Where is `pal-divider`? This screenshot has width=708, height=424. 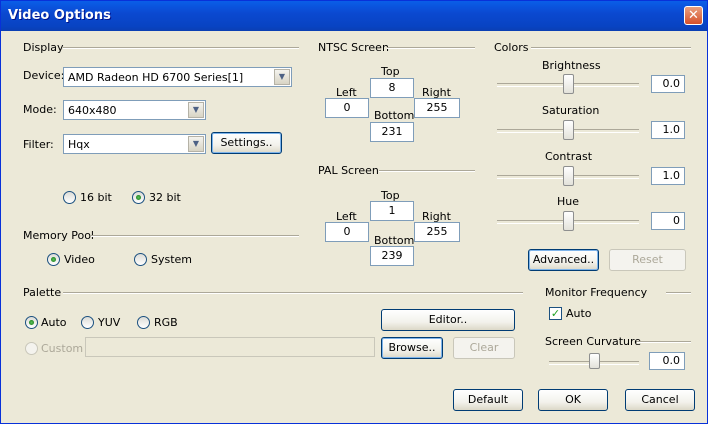 pal-divider is located at coordinates (427, 171).